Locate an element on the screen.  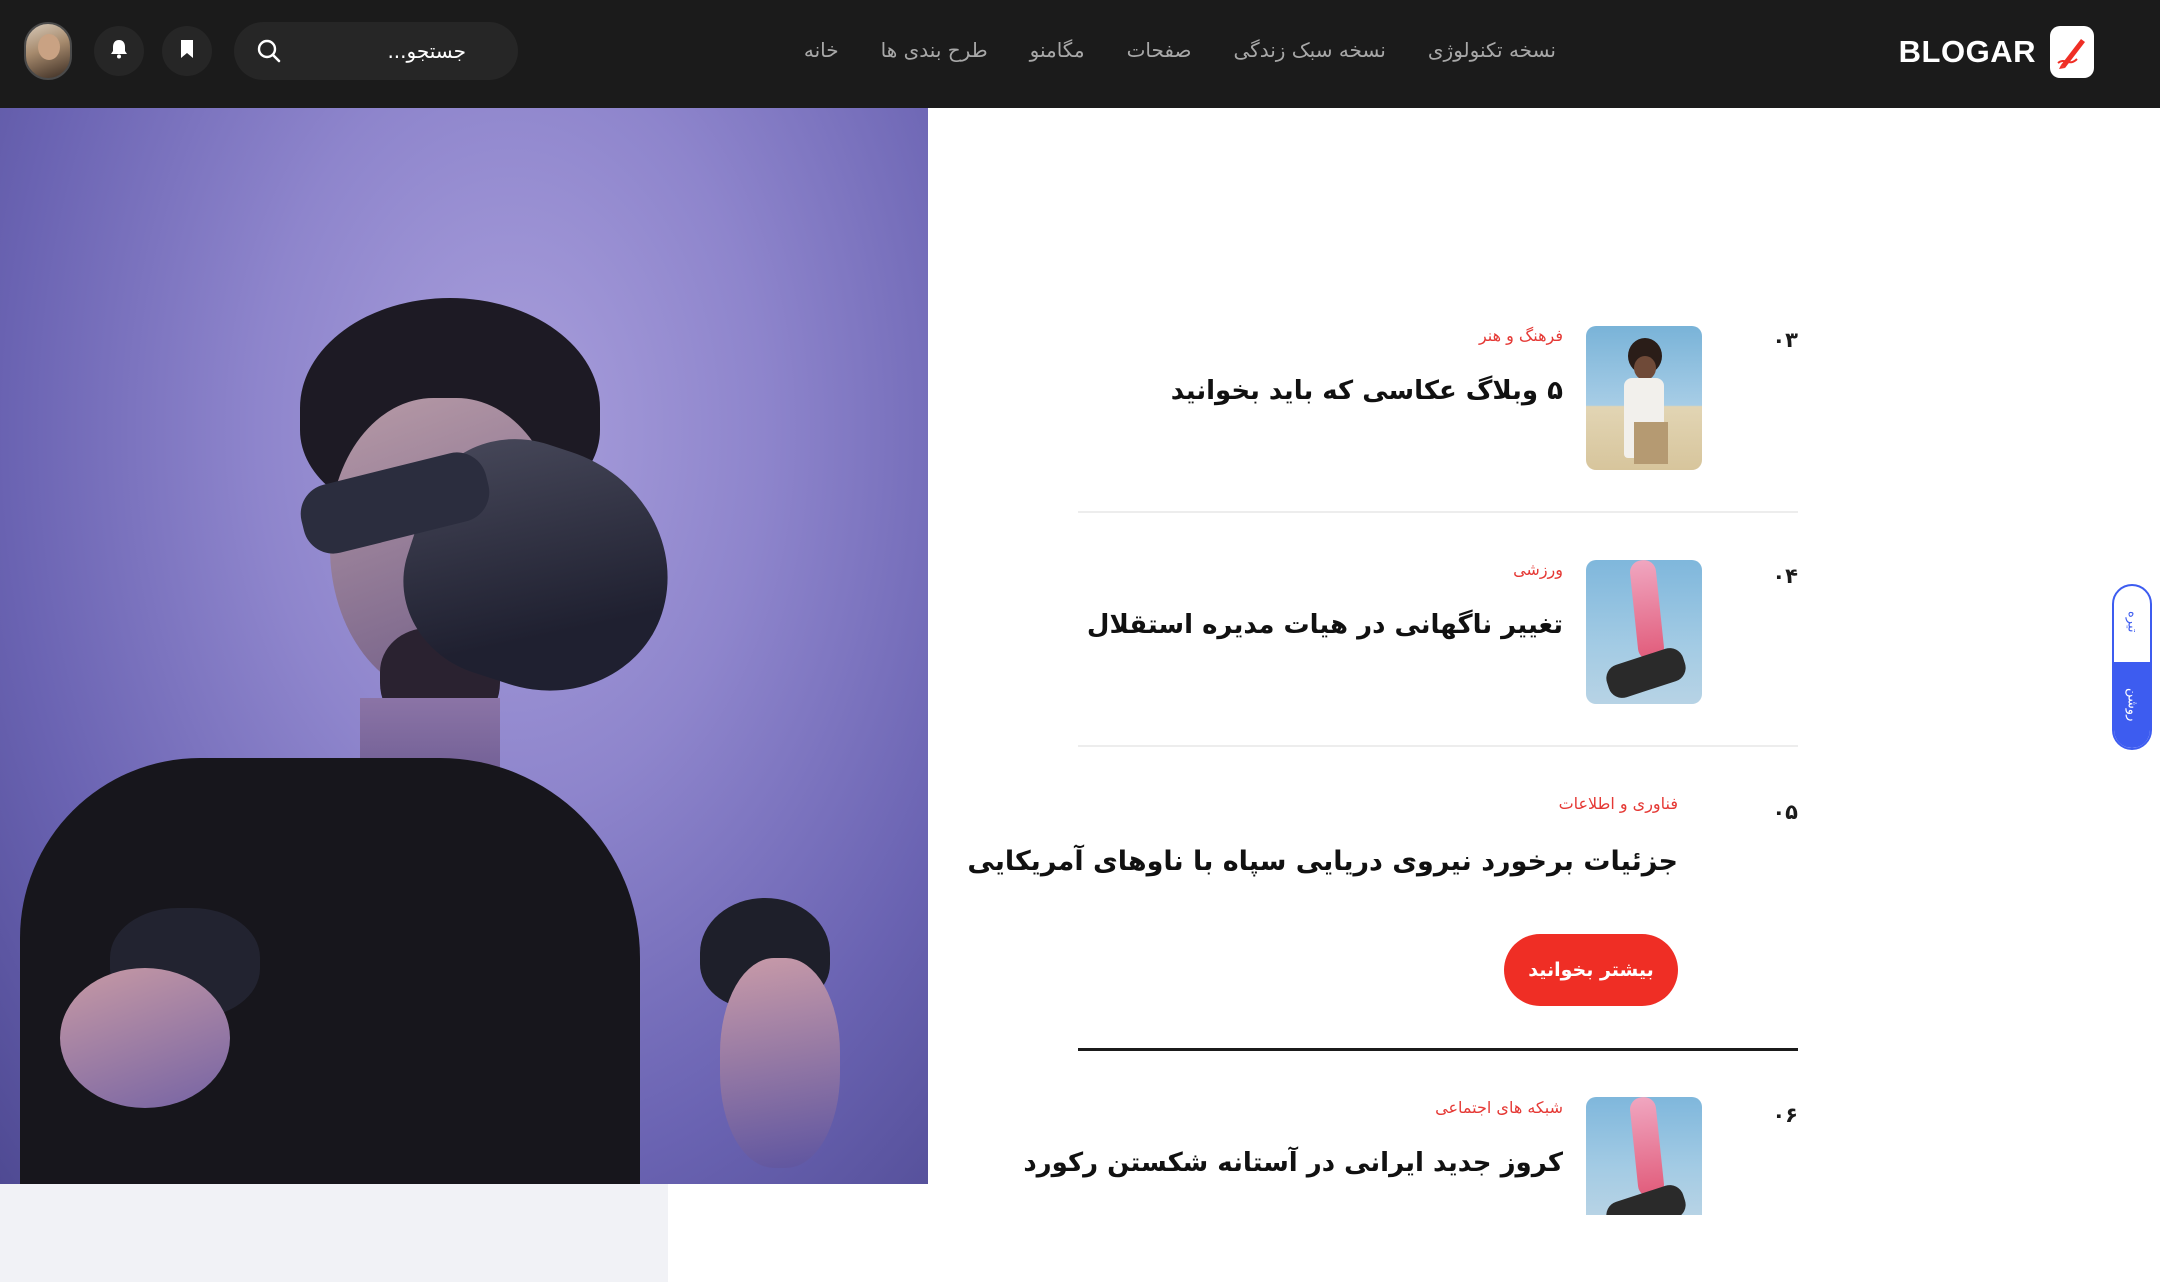
brand-logo: BLOGAR is located at coordinates (1996, 52).